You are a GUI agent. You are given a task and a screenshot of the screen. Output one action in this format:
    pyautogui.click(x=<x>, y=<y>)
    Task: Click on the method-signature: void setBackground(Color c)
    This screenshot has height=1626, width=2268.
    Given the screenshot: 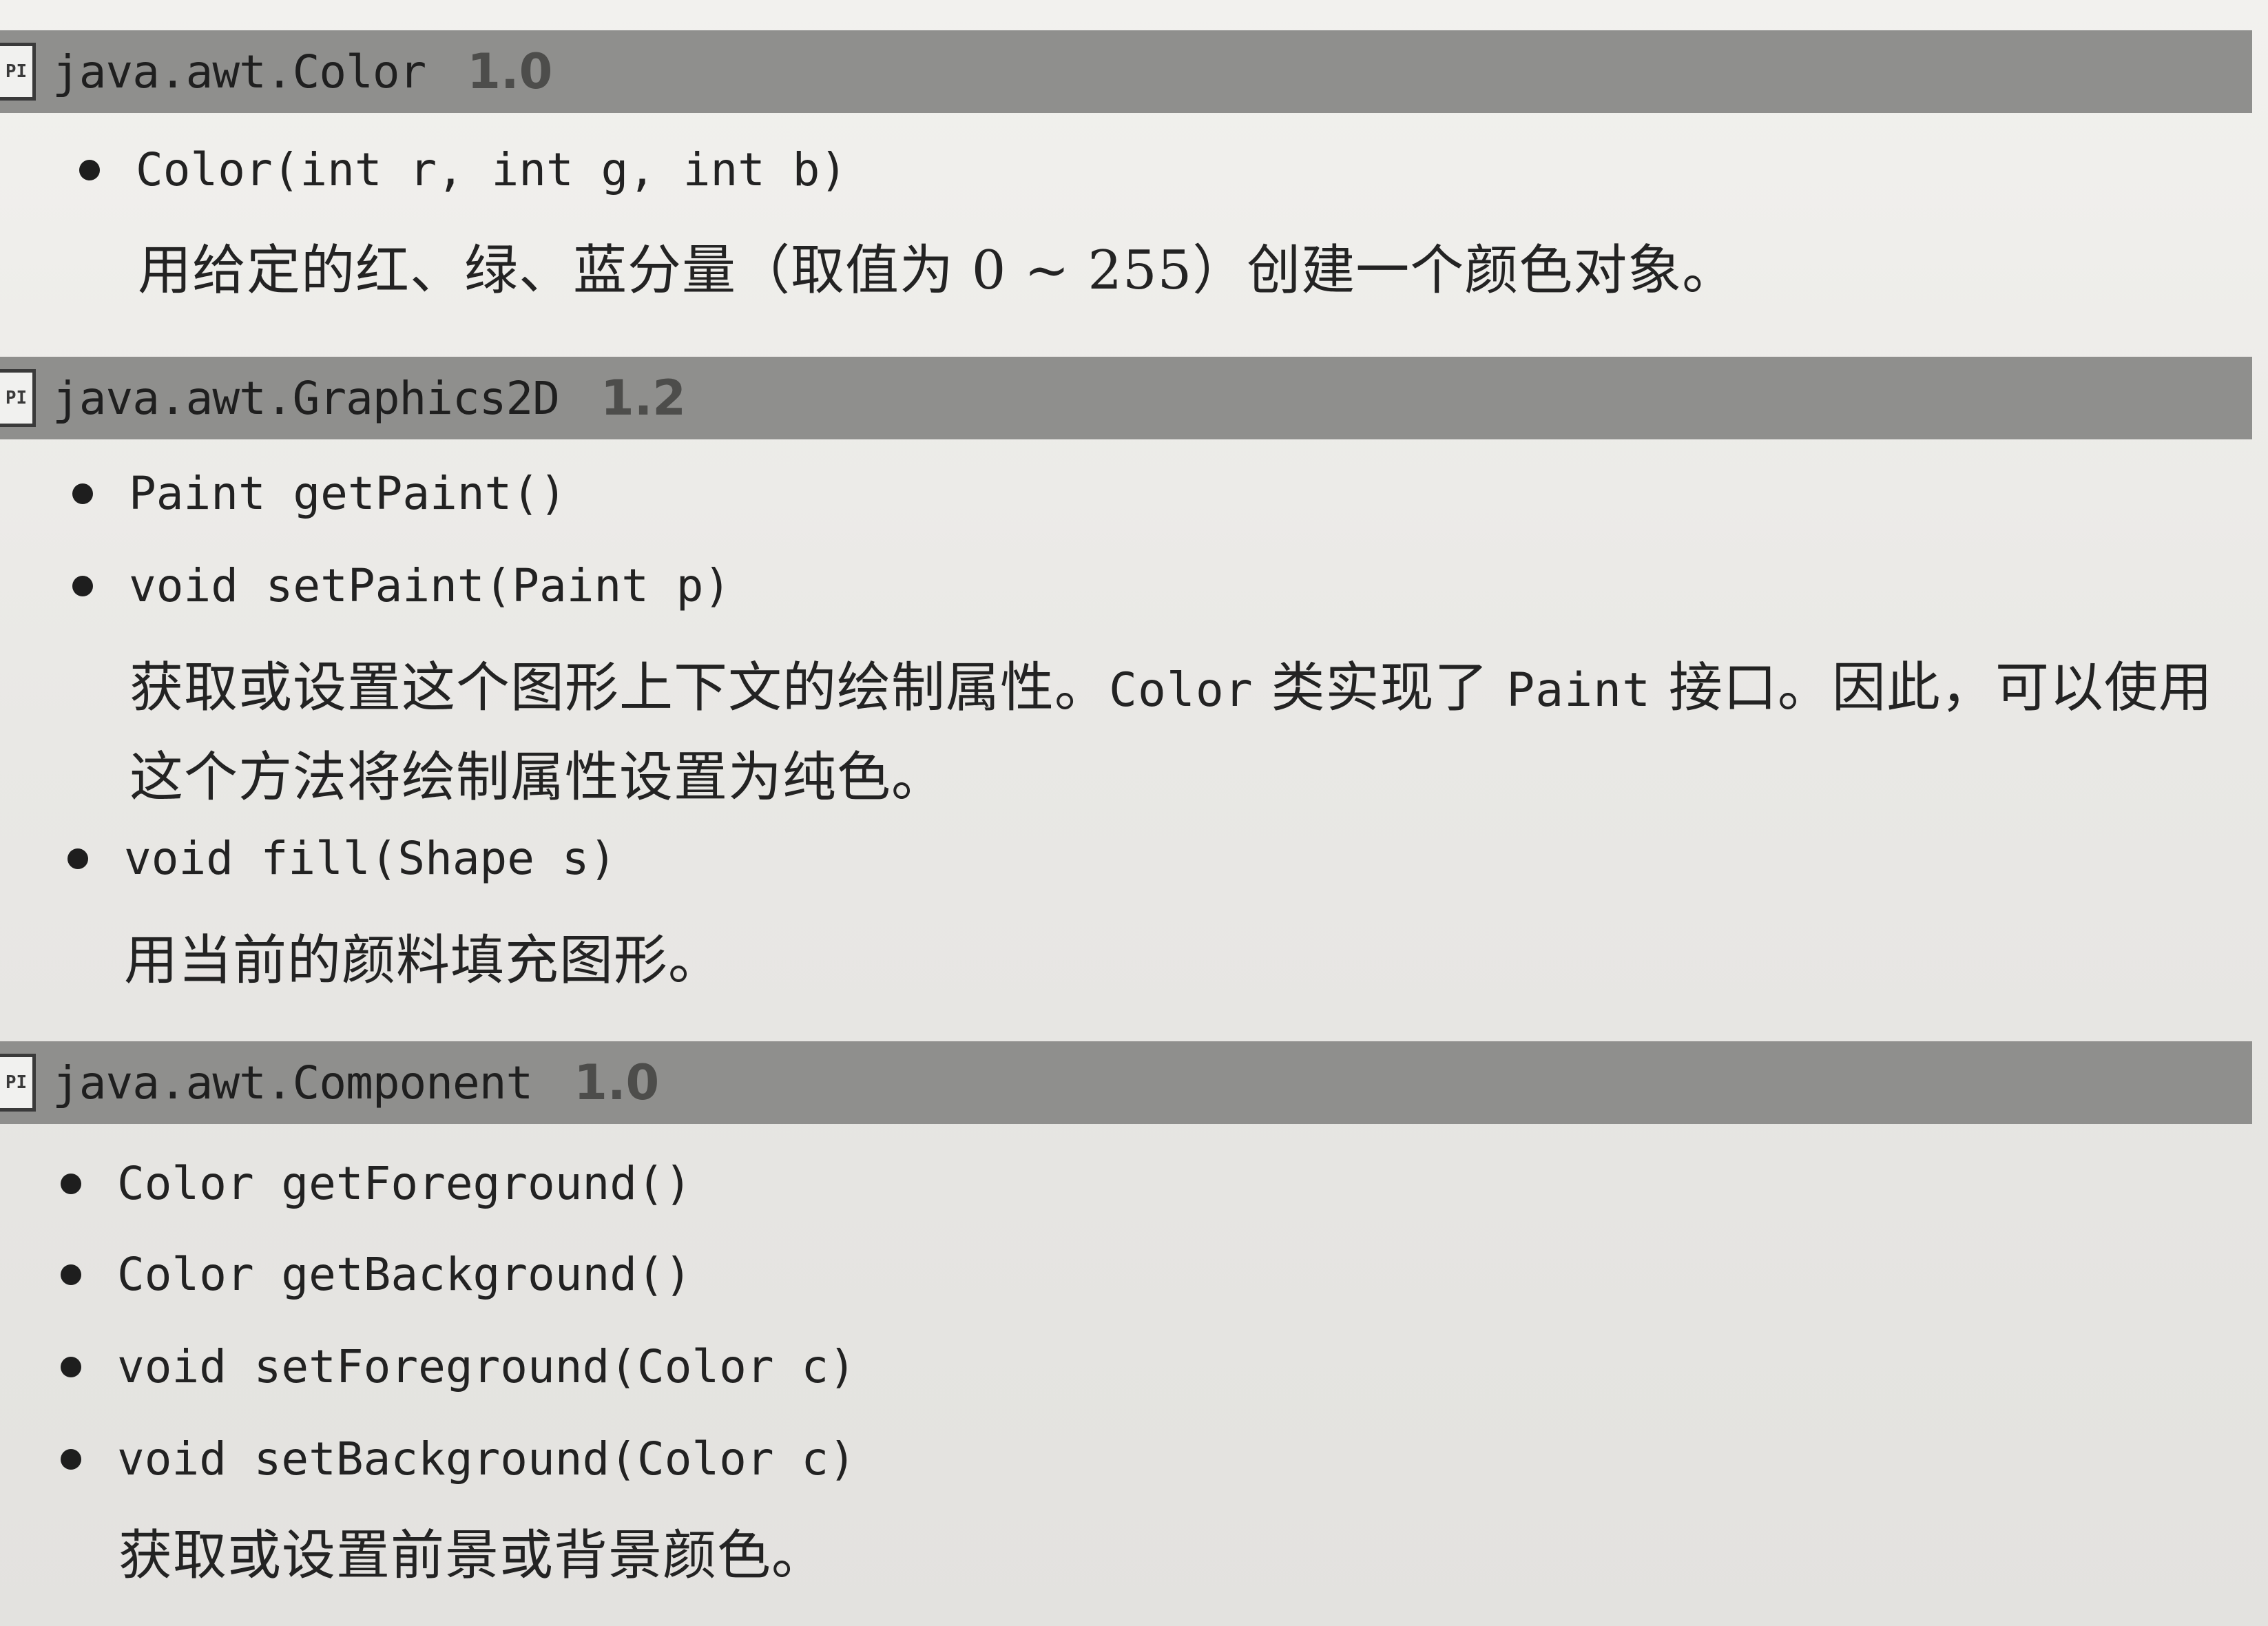 What is the action you would take?
    pyautogui.click(x=486, y=1459)
    